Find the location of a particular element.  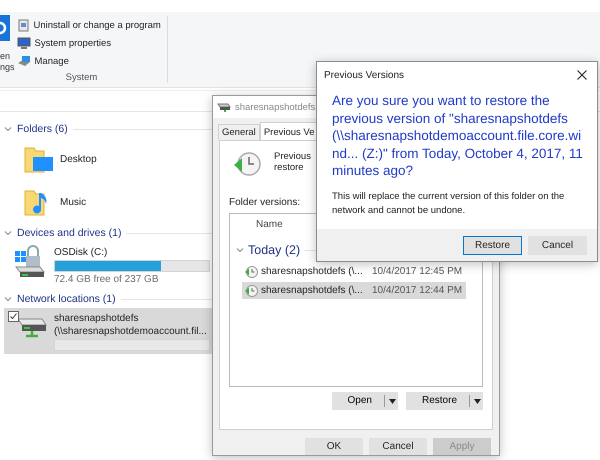

button-label: en is located at coordinates (7, 56).